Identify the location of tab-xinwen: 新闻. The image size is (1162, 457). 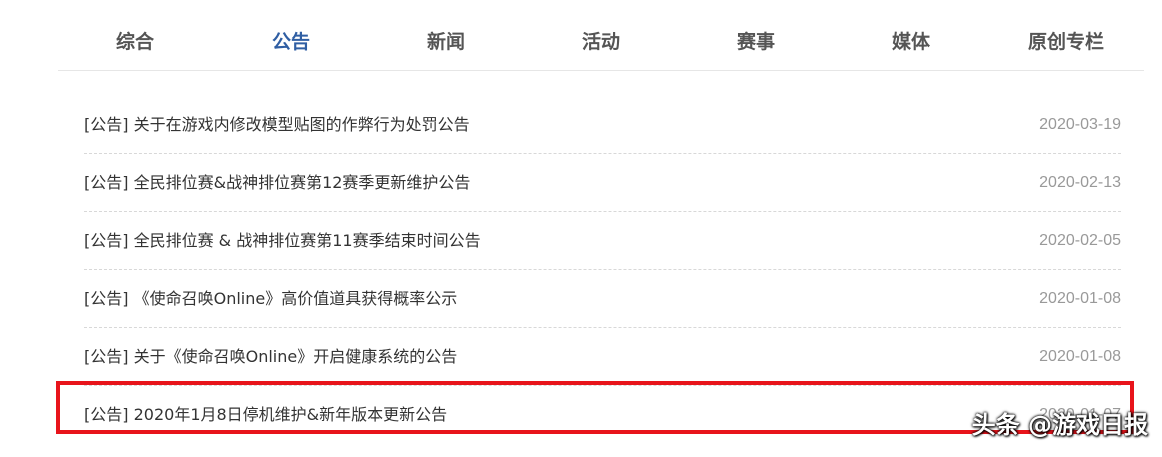
(446, 42).